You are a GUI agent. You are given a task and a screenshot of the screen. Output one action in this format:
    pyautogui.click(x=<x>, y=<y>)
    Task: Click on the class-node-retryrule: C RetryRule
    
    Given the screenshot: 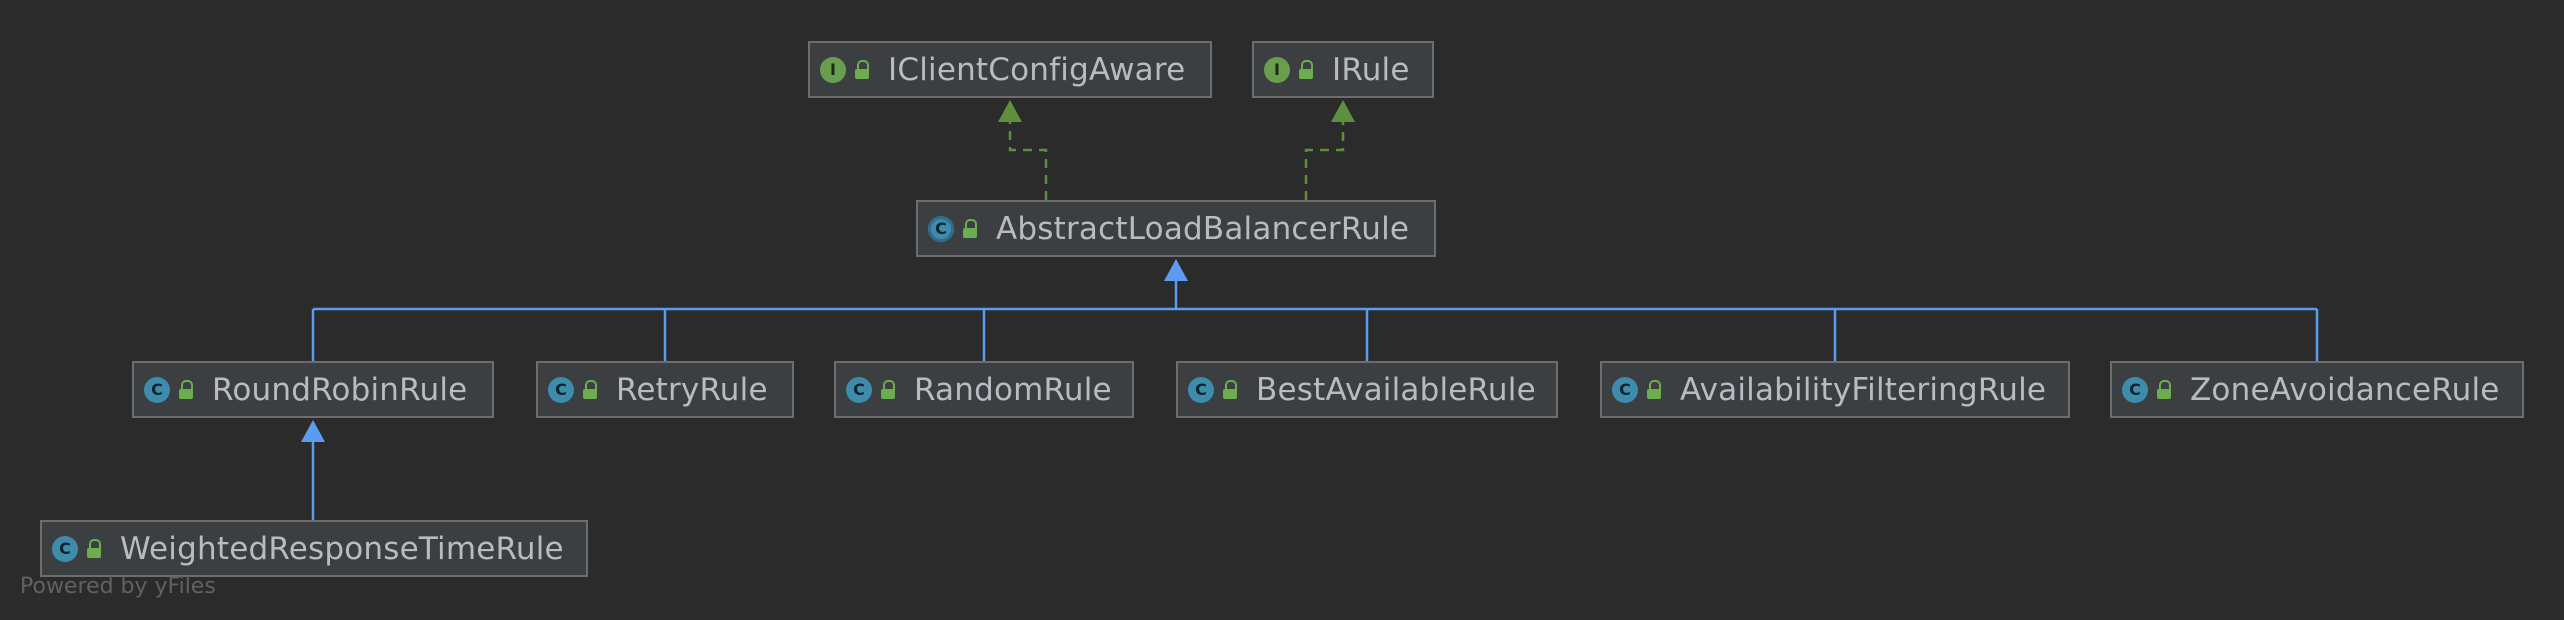 What is the action you would take?
    pyautogui.click(x=665, y=389)
    